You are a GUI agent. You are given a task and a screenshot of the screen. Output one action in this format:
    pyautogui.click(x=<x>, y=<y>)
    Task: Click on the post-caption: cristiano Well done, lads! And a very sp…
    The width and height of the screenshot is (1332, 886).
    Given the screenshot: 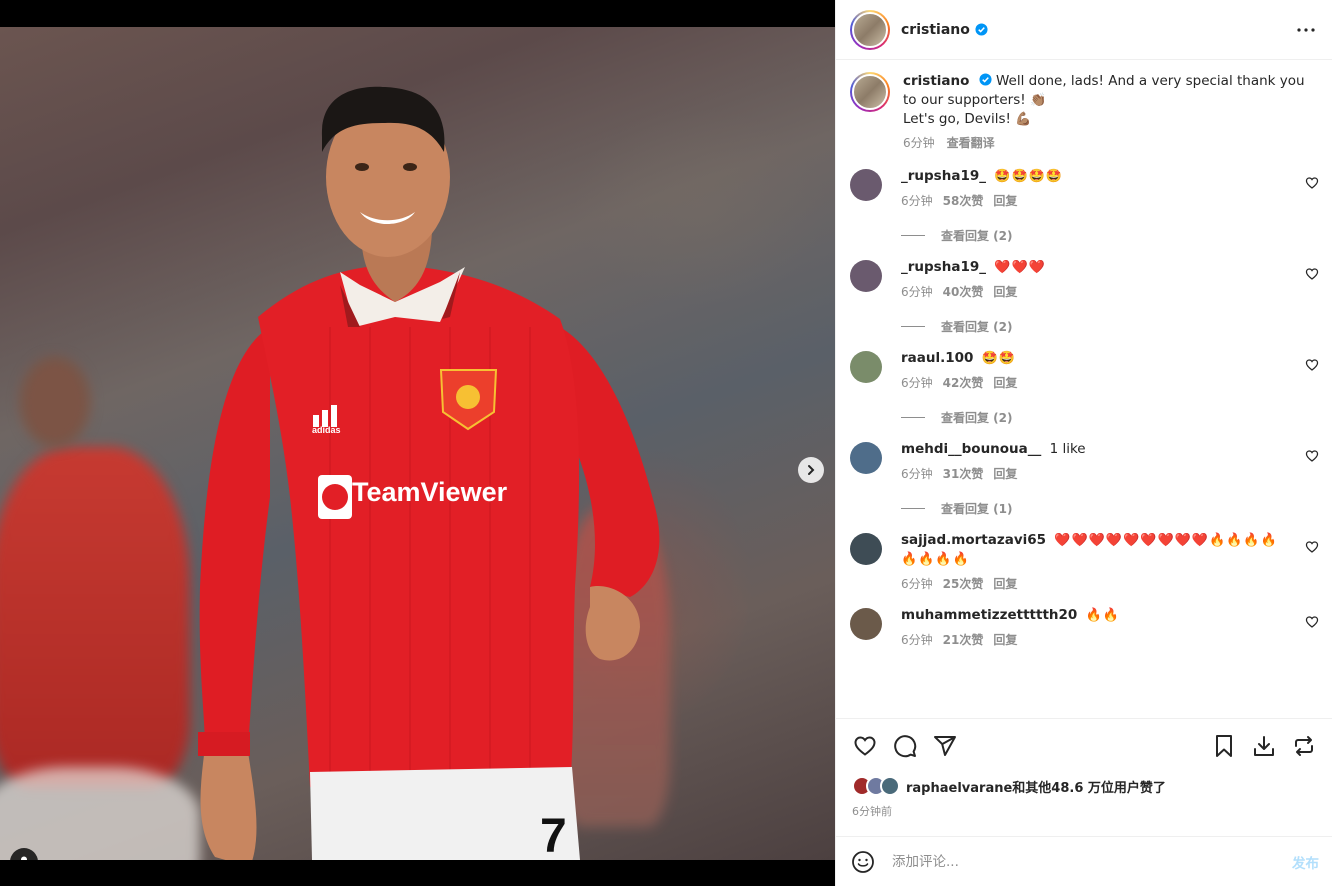 What is the action you would take?
    pyautogui.click(x=1084, y=106)
    